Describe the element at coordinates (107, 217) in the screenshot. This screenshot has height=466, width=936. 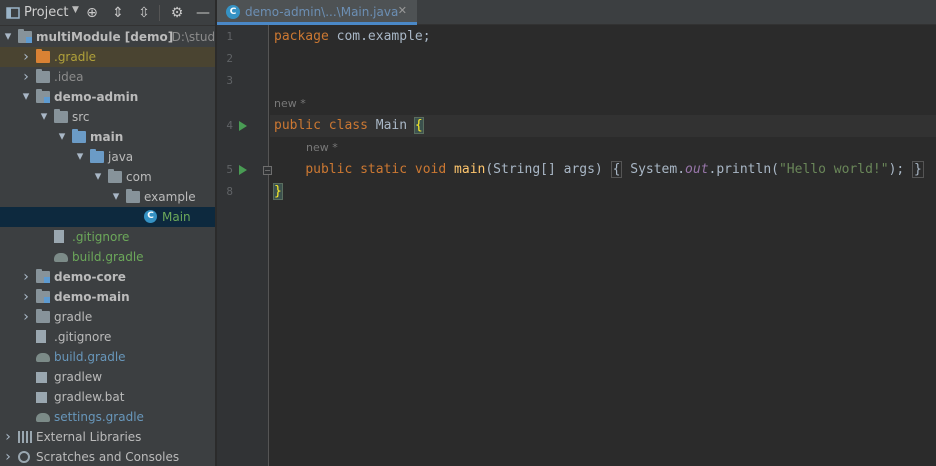
I see `tree-item-main: C Main` at that location.